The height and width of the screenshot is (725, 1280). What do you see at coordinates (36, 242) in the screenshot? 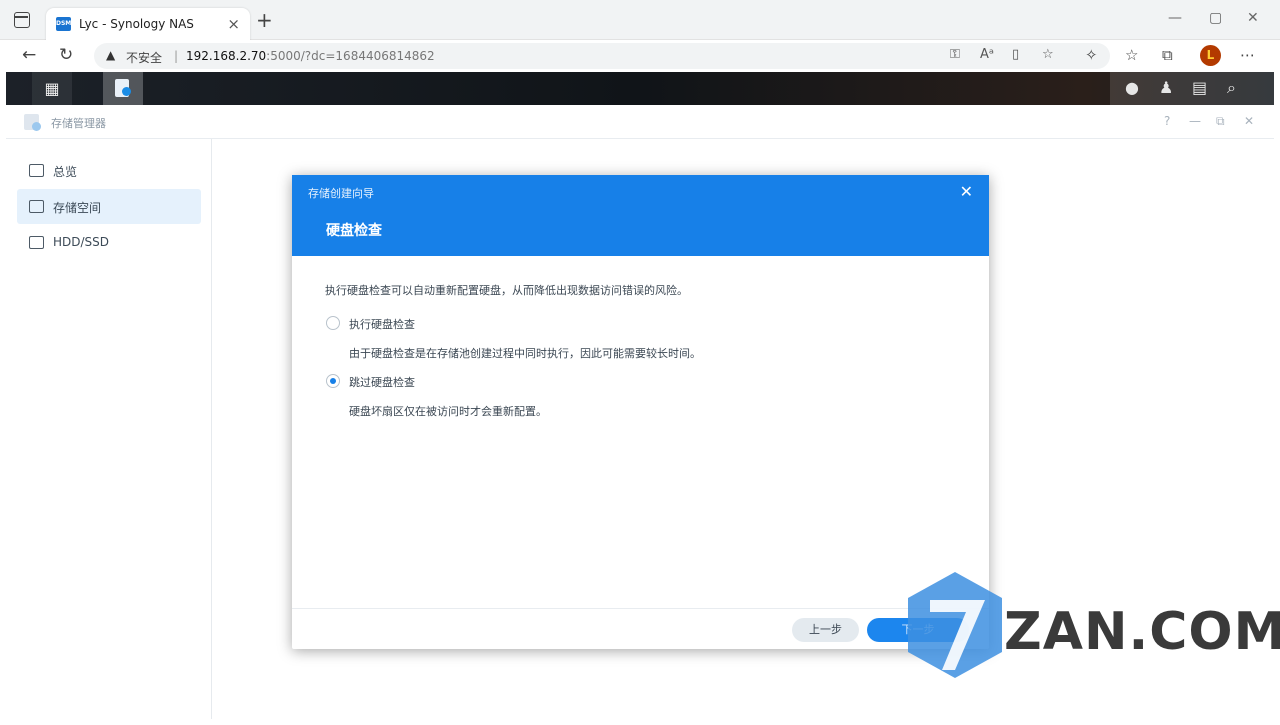
I see `hdd-icon` at bounding box center [36, 242].